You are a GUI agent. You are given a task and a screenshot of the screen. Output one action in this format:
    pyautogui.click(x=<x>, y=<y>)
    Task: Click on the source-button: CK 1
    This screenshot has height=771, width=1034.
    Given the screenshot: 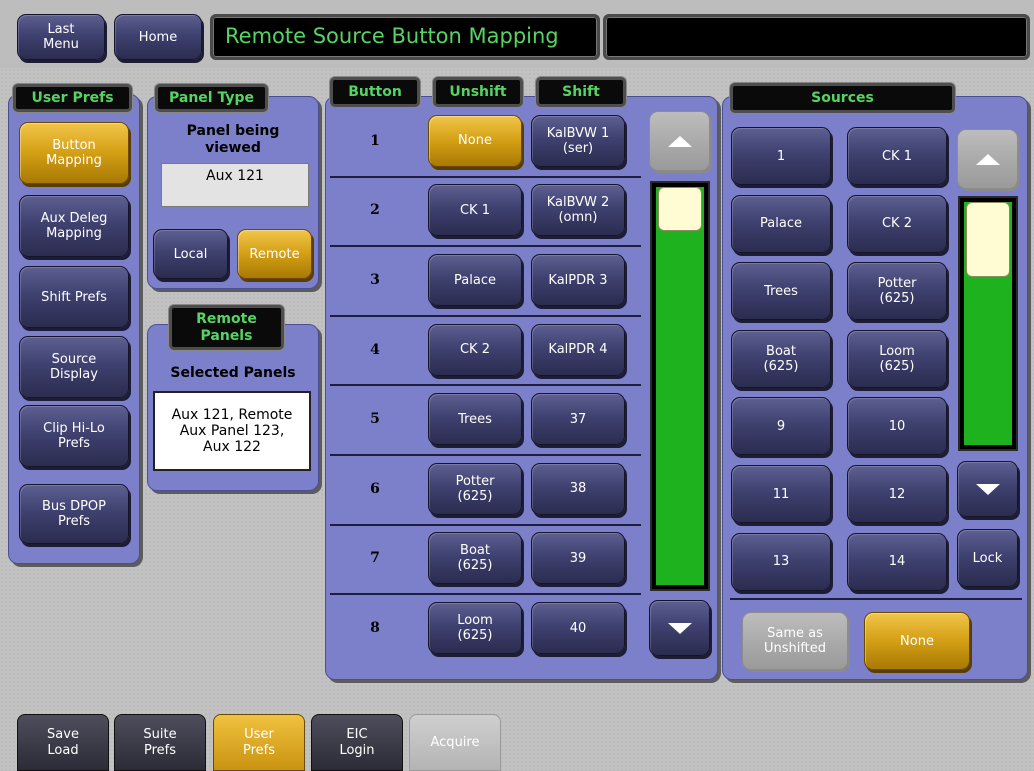 What is the action you would take?
    pyautogui.click(x=897, y=156)
    